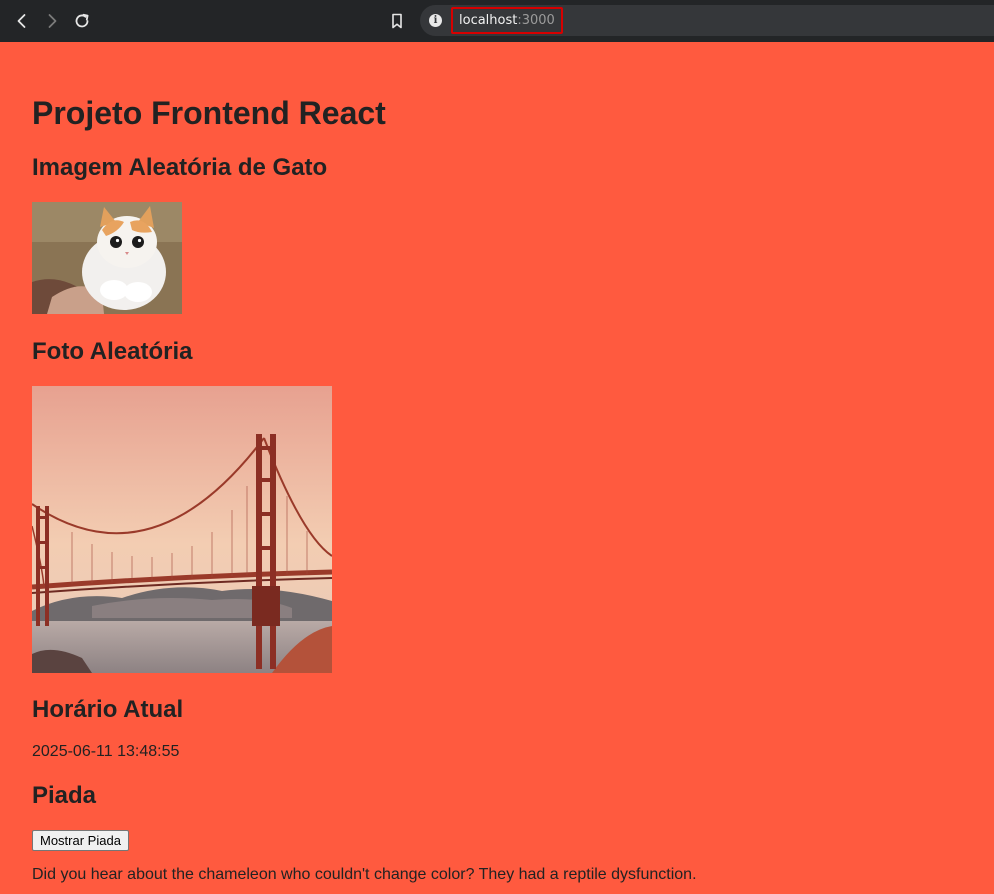 This screenshot has height=894, width=994. I want to click on joke-section-heading: Piada, so click(64, 795).